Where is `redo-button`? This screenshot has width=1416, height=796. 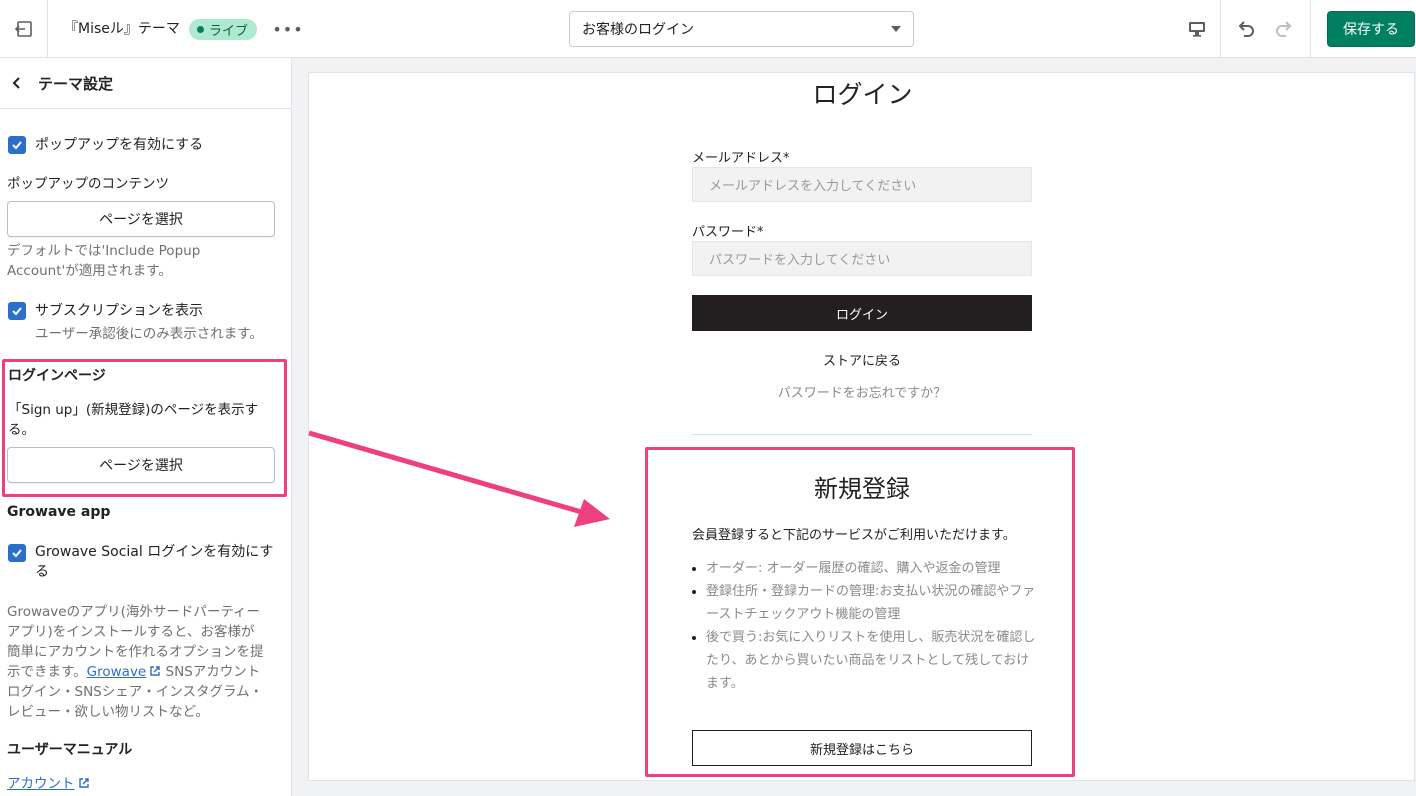 redo-button is located at coordinates (1284, 29).